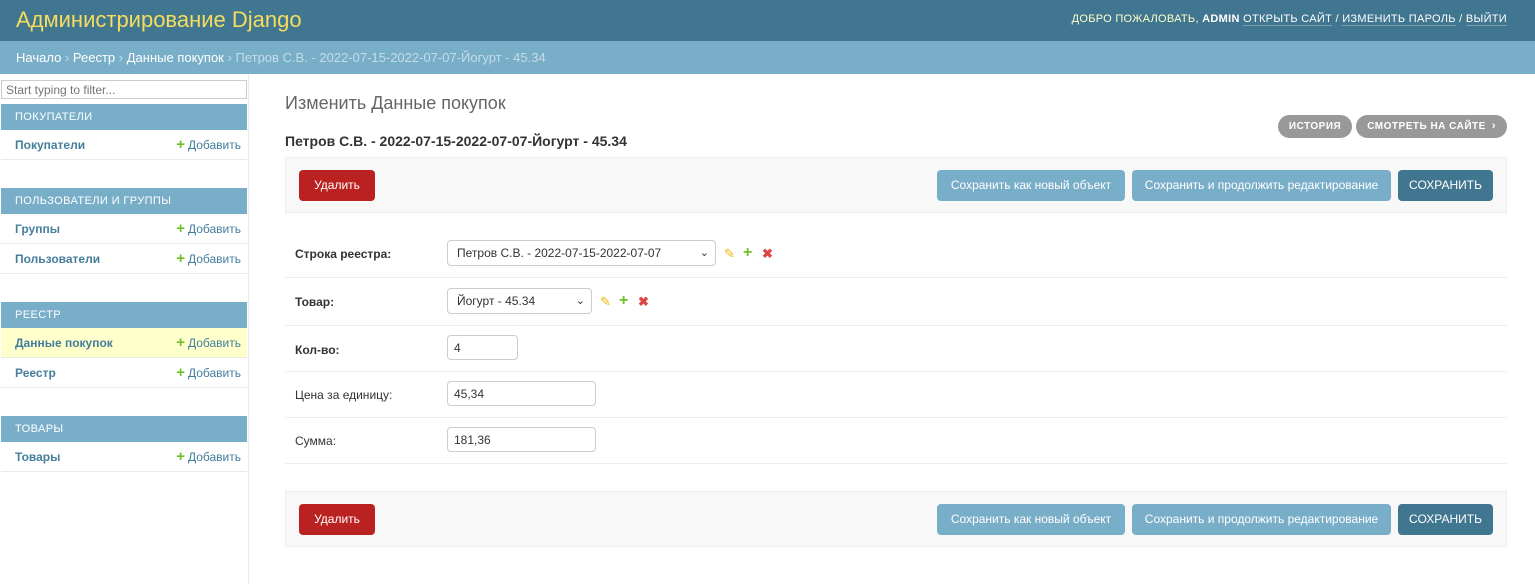 This screenshot has height=584, width=1535. I want to click on sidebar-item-purchase-data: Данные покупок + Добавить, so click(124, 343).